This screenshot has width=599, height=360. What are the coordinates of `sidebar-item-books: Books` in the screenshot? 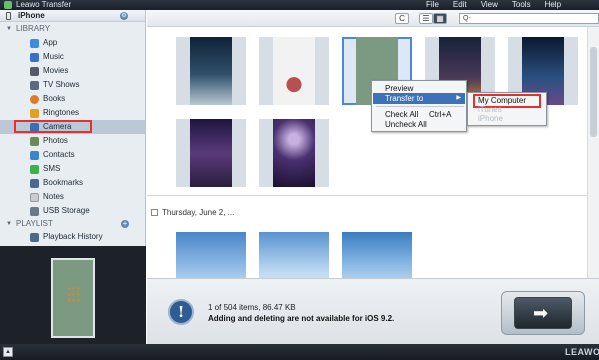 It's located at (72, 99).